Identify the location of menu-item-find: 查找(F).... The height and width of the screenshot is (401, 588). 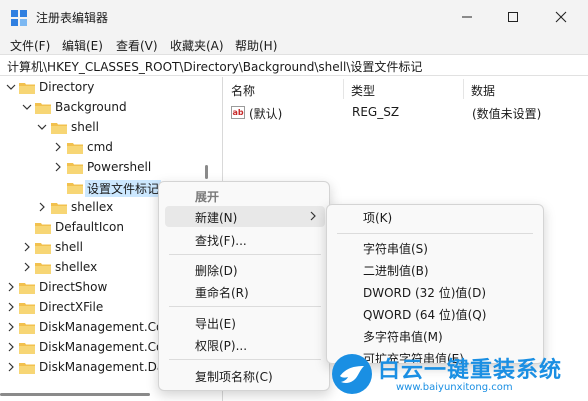
(245, 239).